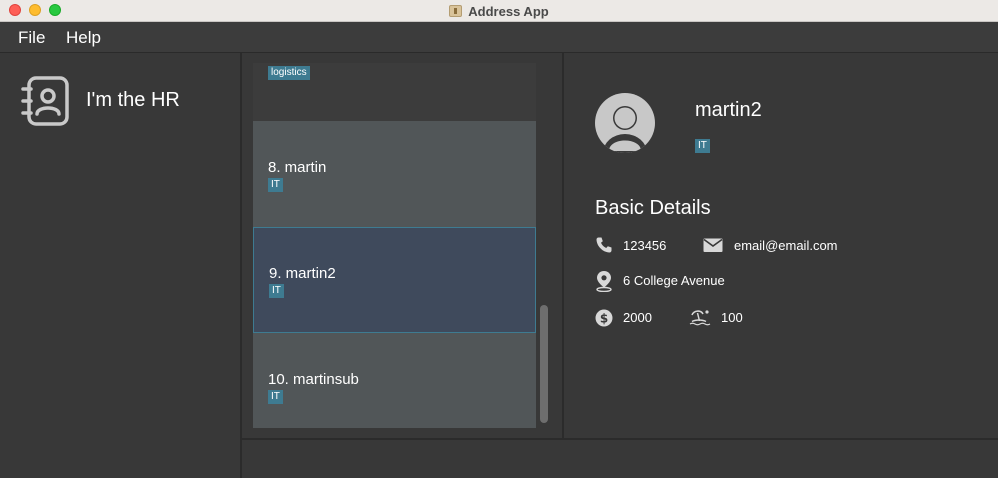  Describe the element at coordinates (653, 208) in the screenshot. I see `section-title: Basic Details` at that location.